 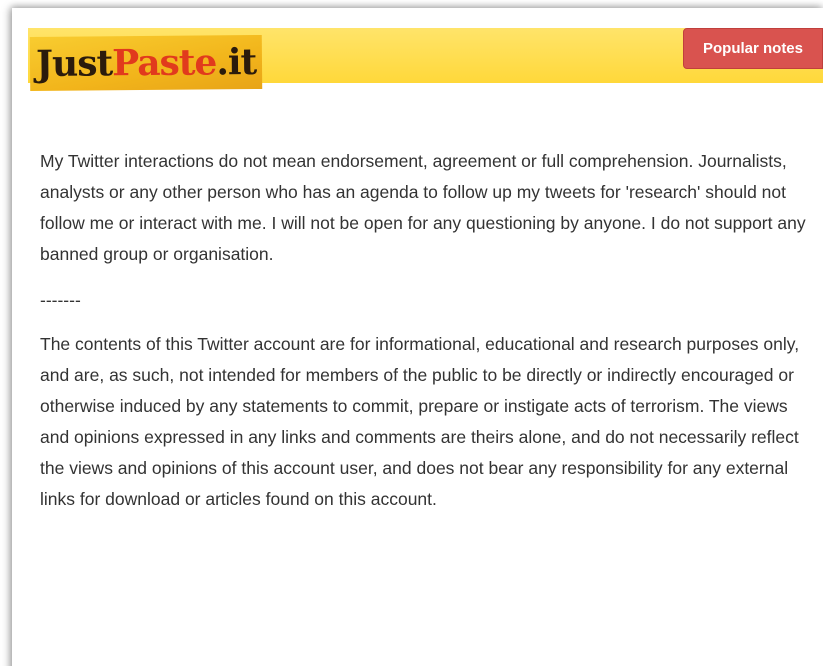 What do you see at coordinates (425, 60) in the screenshot?
I see `site-header: Just Paste .it Popular notes` at bounding box center [425, 60].